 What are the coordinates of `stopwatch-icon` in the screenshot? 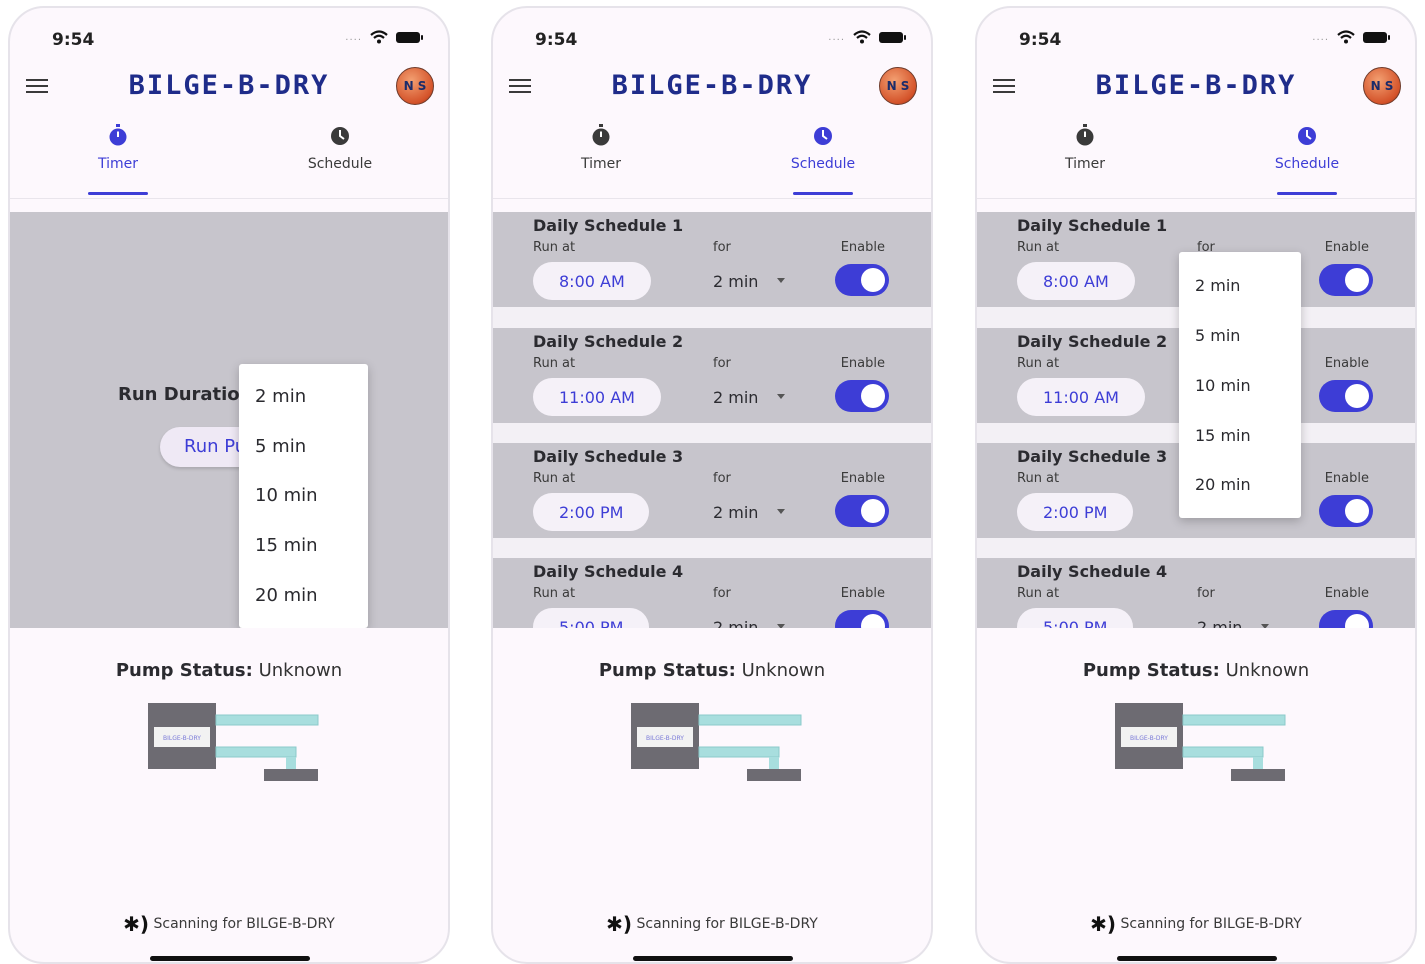 It's located at (1085, 135).